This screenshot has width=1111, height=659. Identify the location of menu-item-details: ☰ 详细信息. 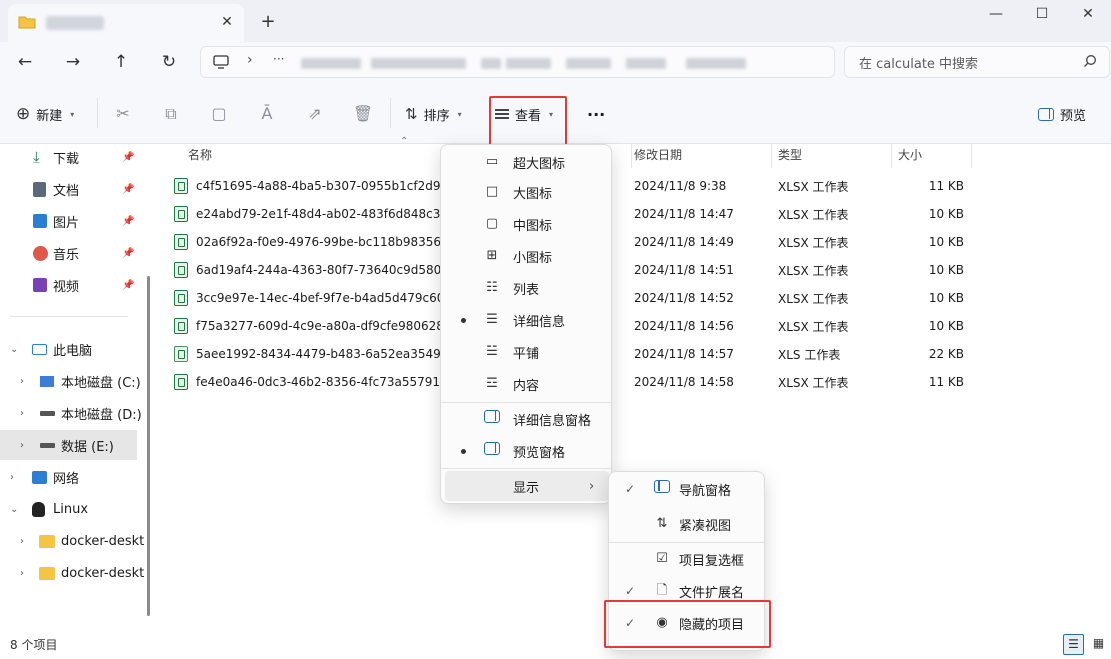
(527, 320).